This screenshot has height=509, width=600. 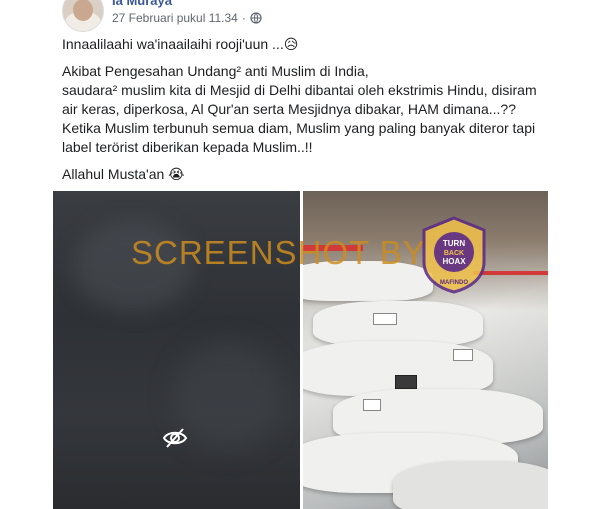 I want to click on post-meta: 27 Februari pukul 11.34 ·, so click(x=187, y=18).